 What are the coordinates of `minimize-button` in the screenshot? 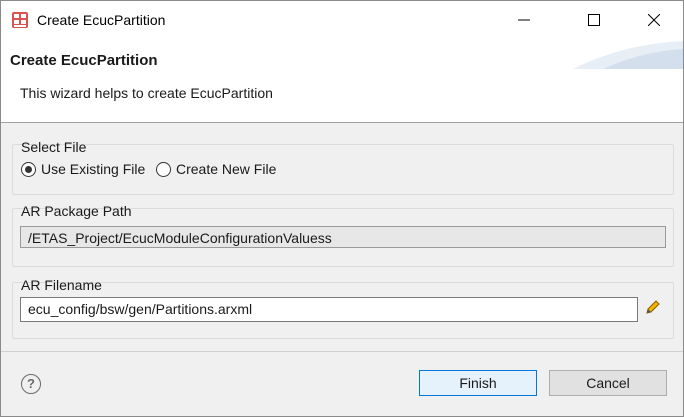 It's located at (524, 20).